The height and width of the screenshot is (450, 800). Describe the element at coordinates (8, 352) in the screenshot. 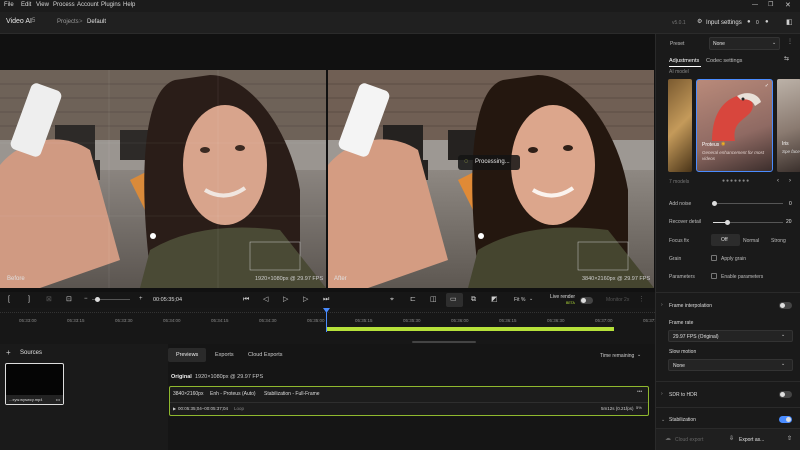

I see `add-source-icon: +` at that location.